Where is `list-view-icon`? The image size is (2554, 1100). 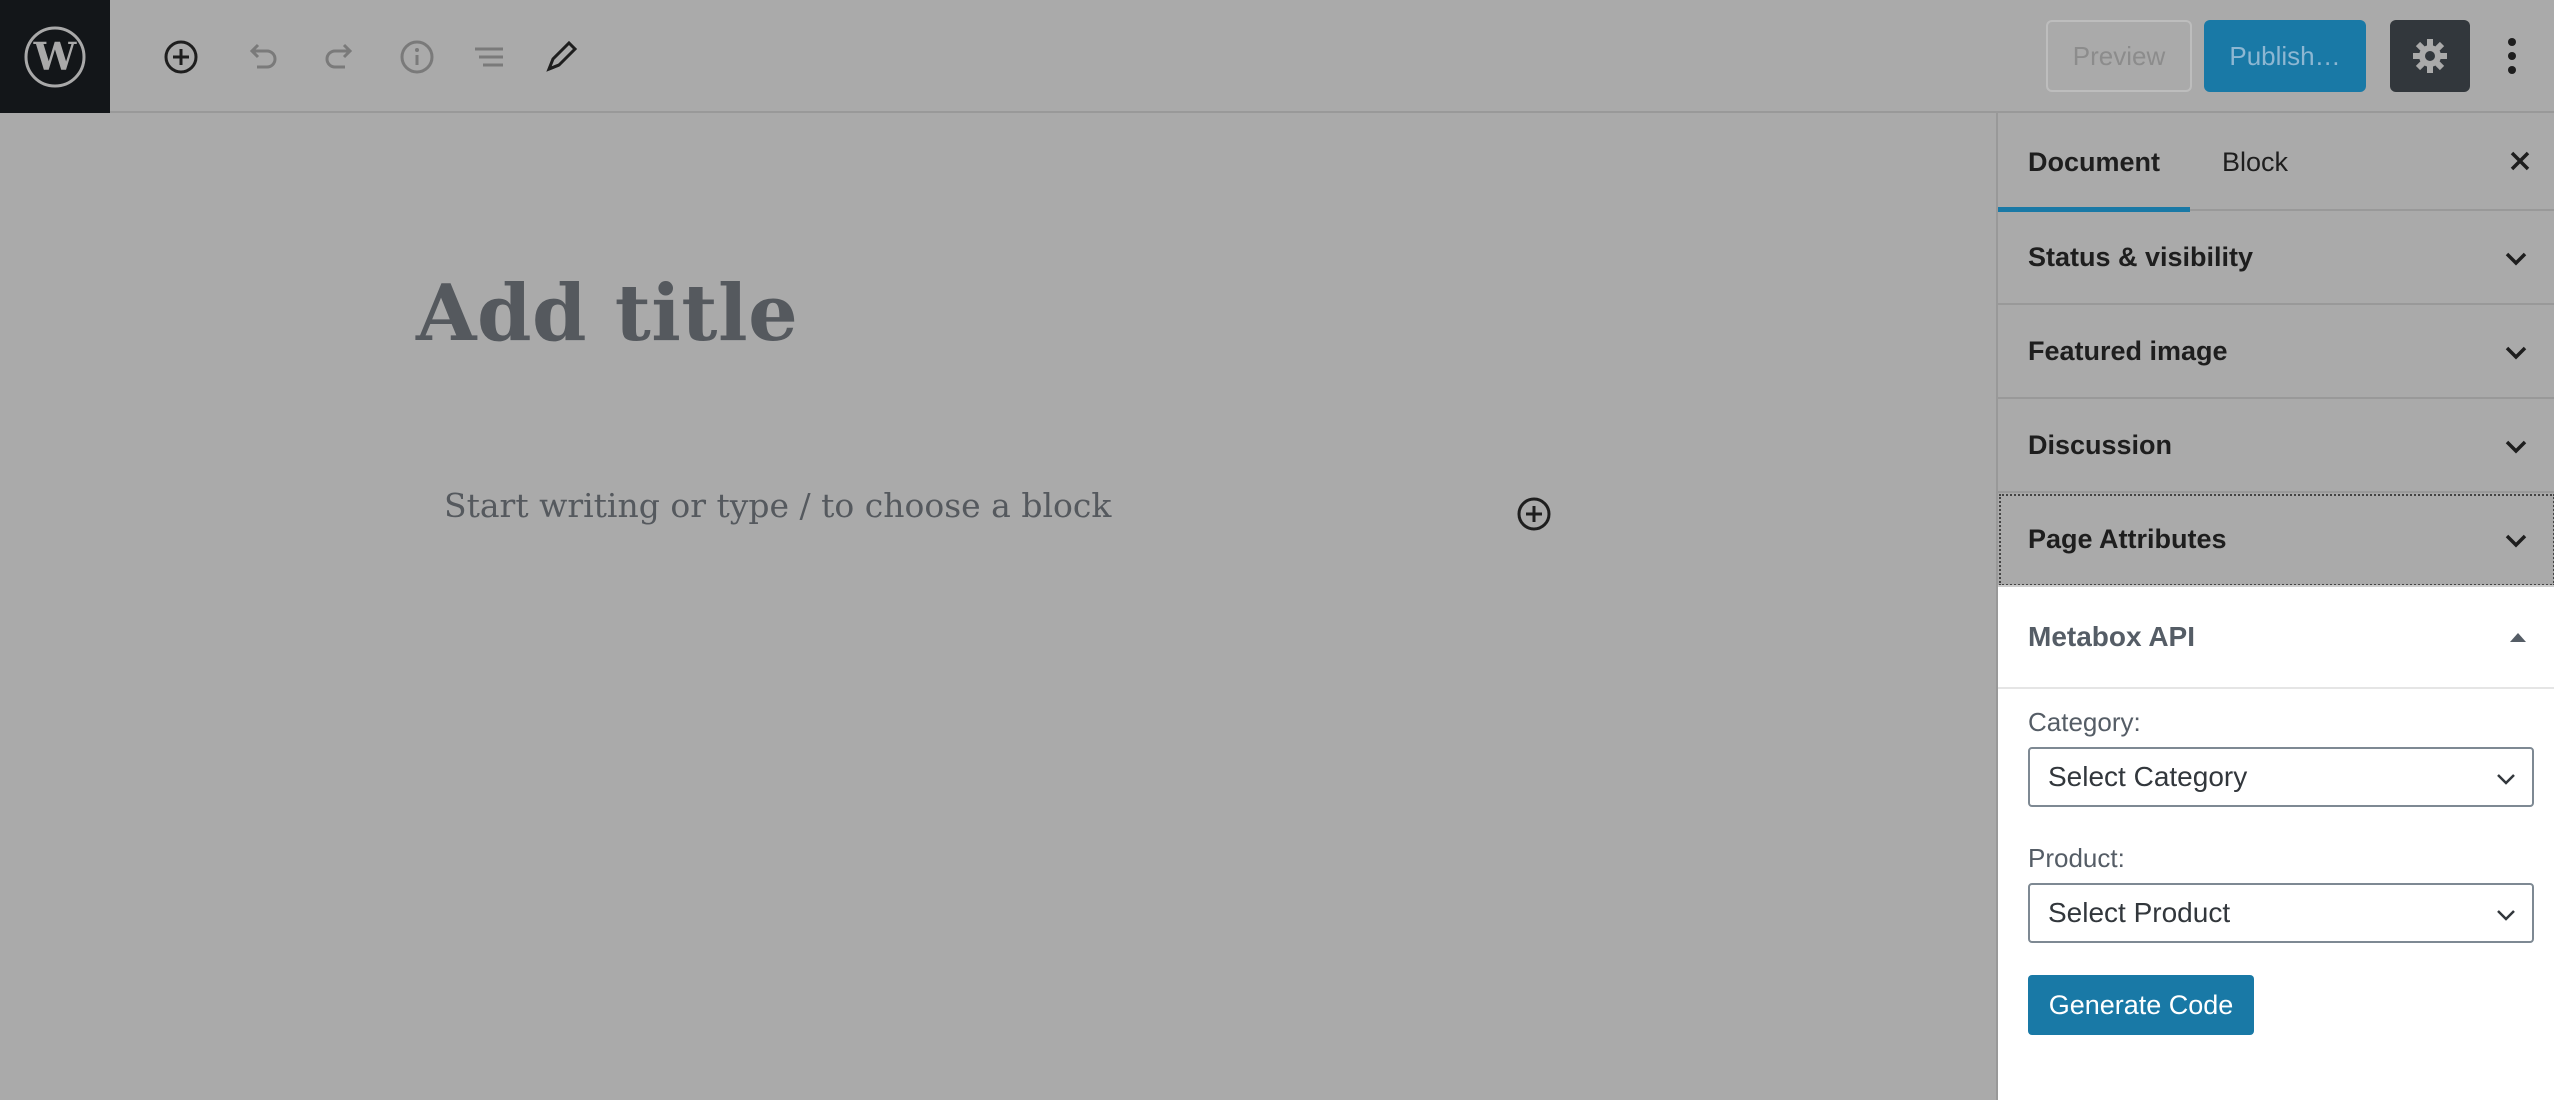
list-view-icon is located at coordinates (489, 57).